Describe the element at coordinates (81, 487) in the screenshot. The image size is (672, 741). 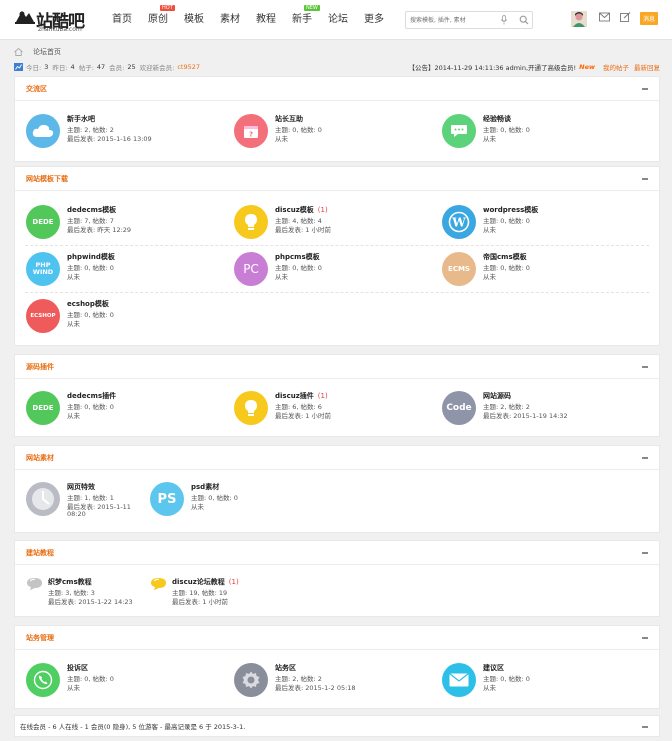
I see `forum-title: 网页特效` at that location.